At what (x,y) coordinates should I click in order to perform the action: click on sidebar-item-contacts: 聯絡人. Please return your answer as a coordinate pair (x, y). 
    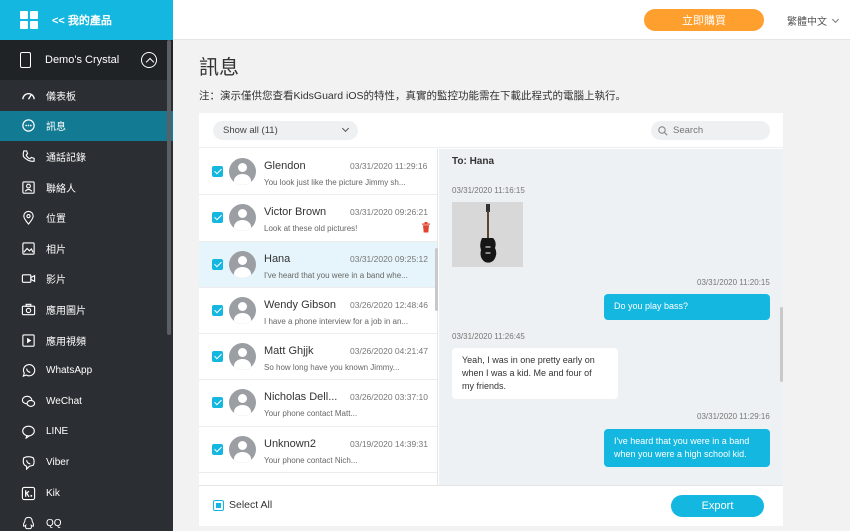
    Looking at the image, I should click on (86, 187).